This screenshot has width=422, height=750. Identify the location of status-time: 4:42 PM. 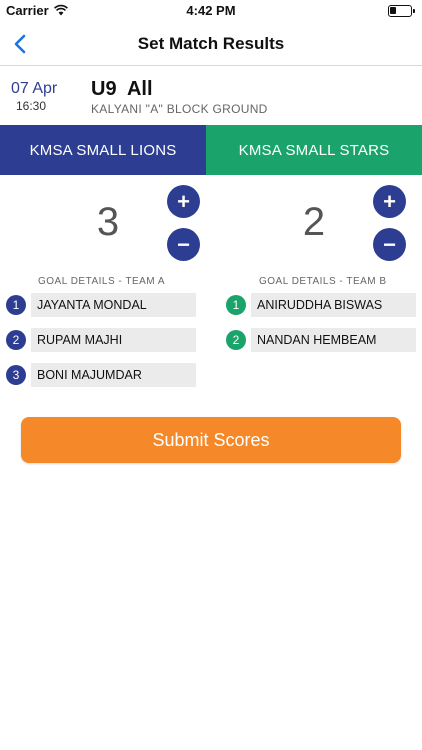
(211, 10).